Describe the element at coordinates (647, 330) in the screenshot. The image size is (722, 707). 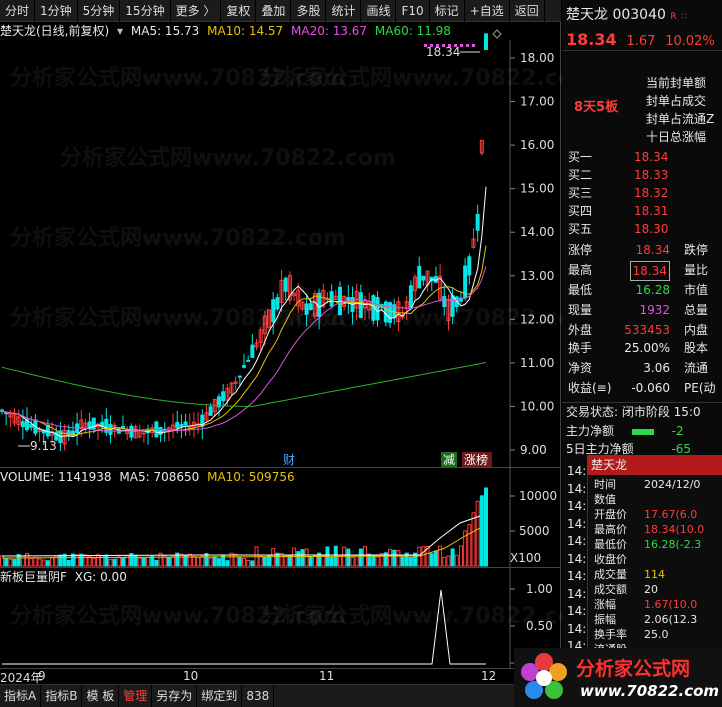
I see `stat-value: 533453` at that location.